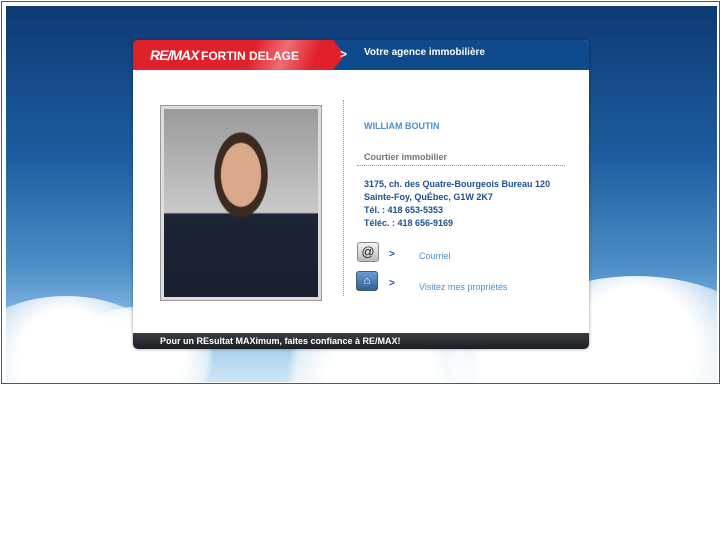 This screenshot has height=545, width=727. I want to click on remax-logo: RE/MAX, so click(174, 55).